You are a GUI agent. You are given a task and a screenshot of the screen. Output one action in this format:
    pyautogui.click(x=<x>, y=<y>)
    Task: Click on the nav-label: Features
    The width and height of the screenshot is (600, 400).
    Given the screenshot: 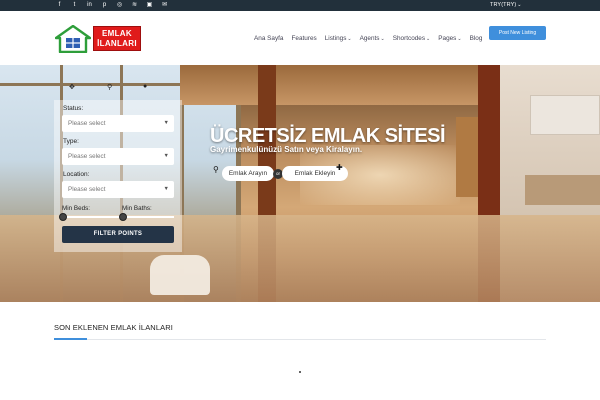 What is the action you would take?
    pyautogui.click(x=304, y=38)
    